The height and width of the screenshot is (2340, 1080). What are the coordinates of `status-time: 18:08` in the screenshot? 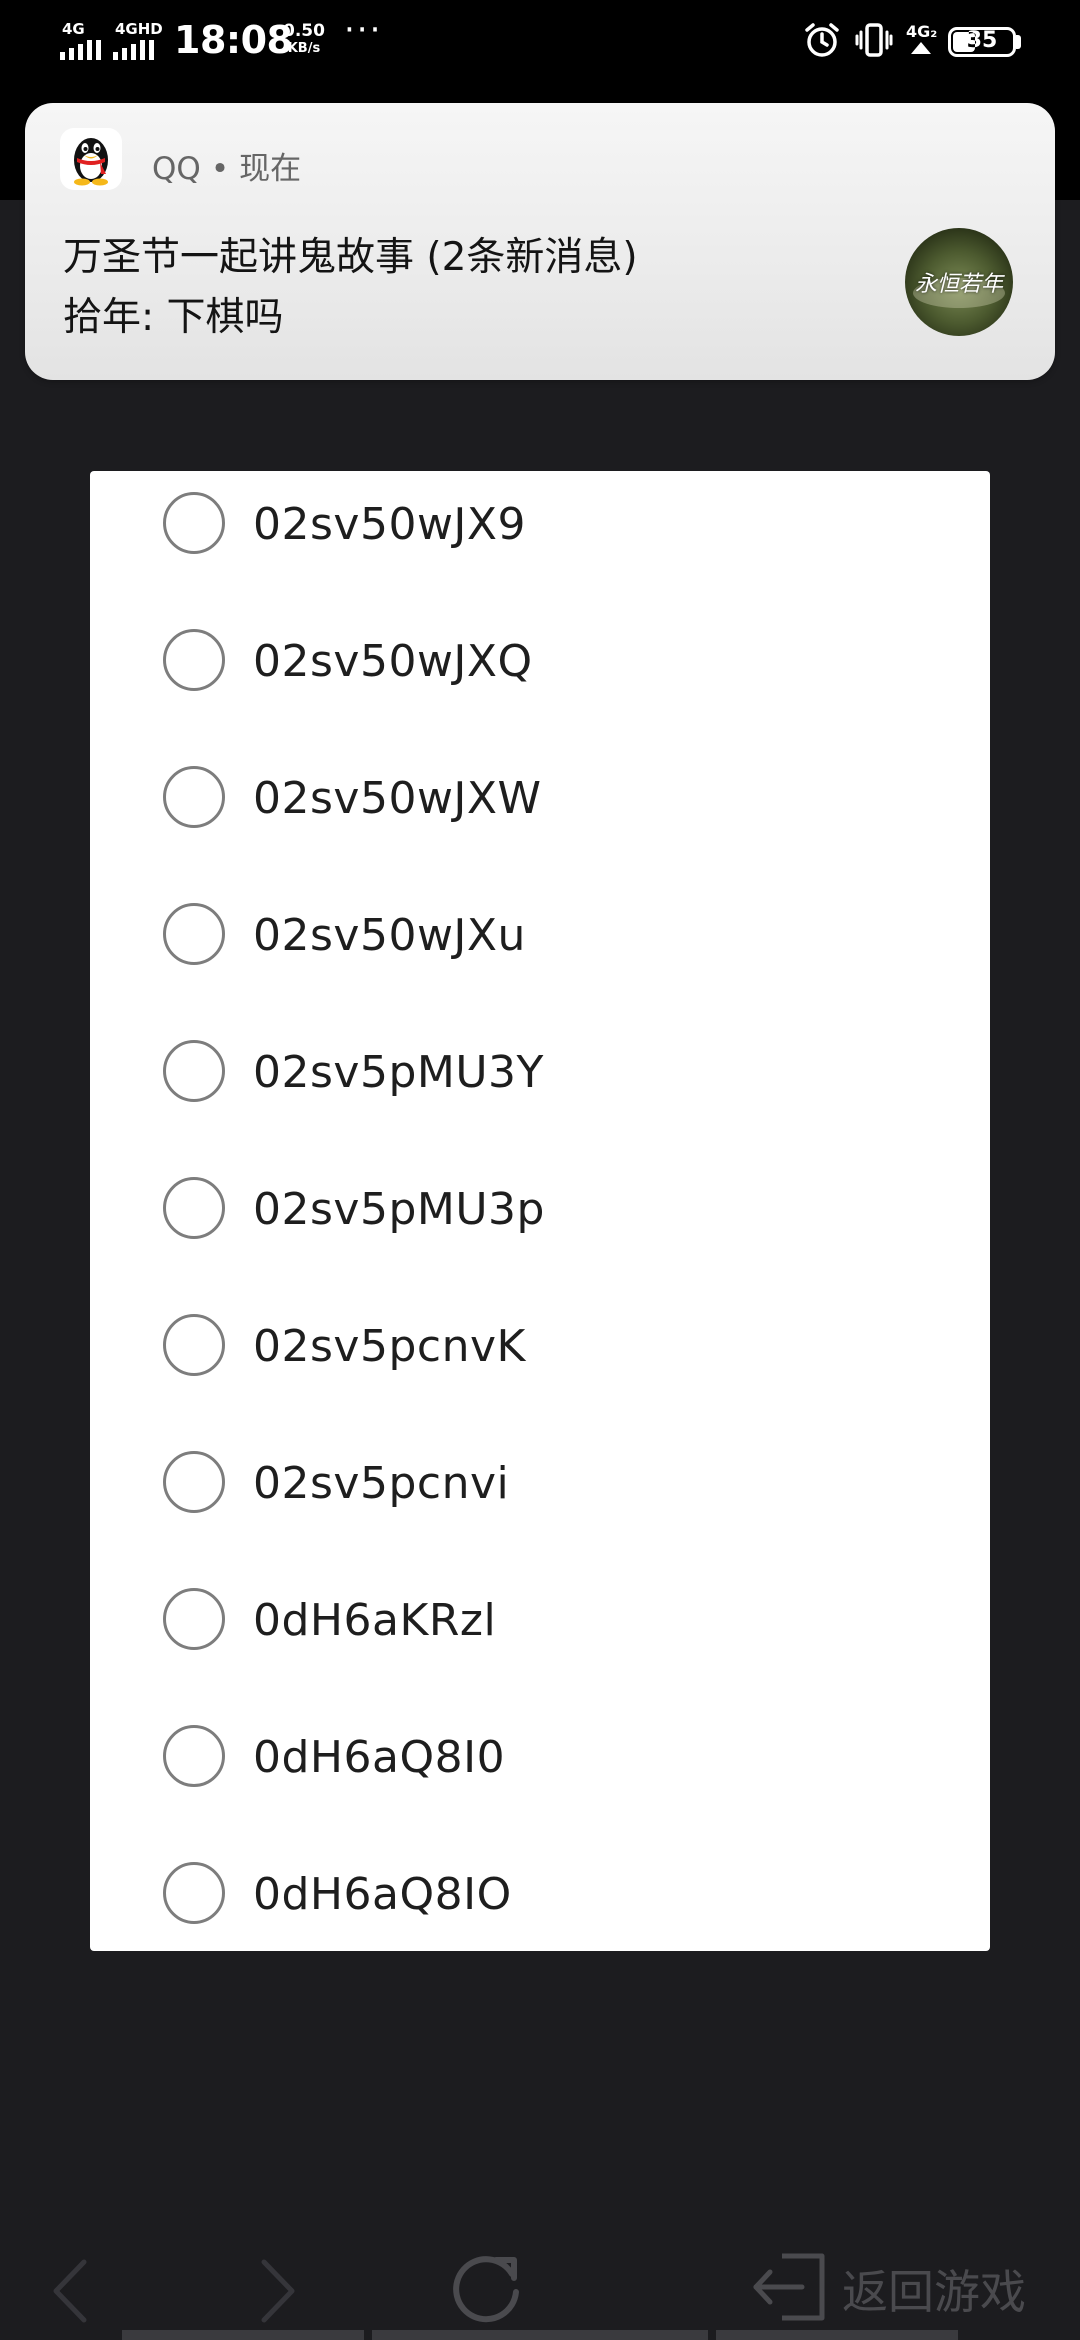 It's located at (233, 40).